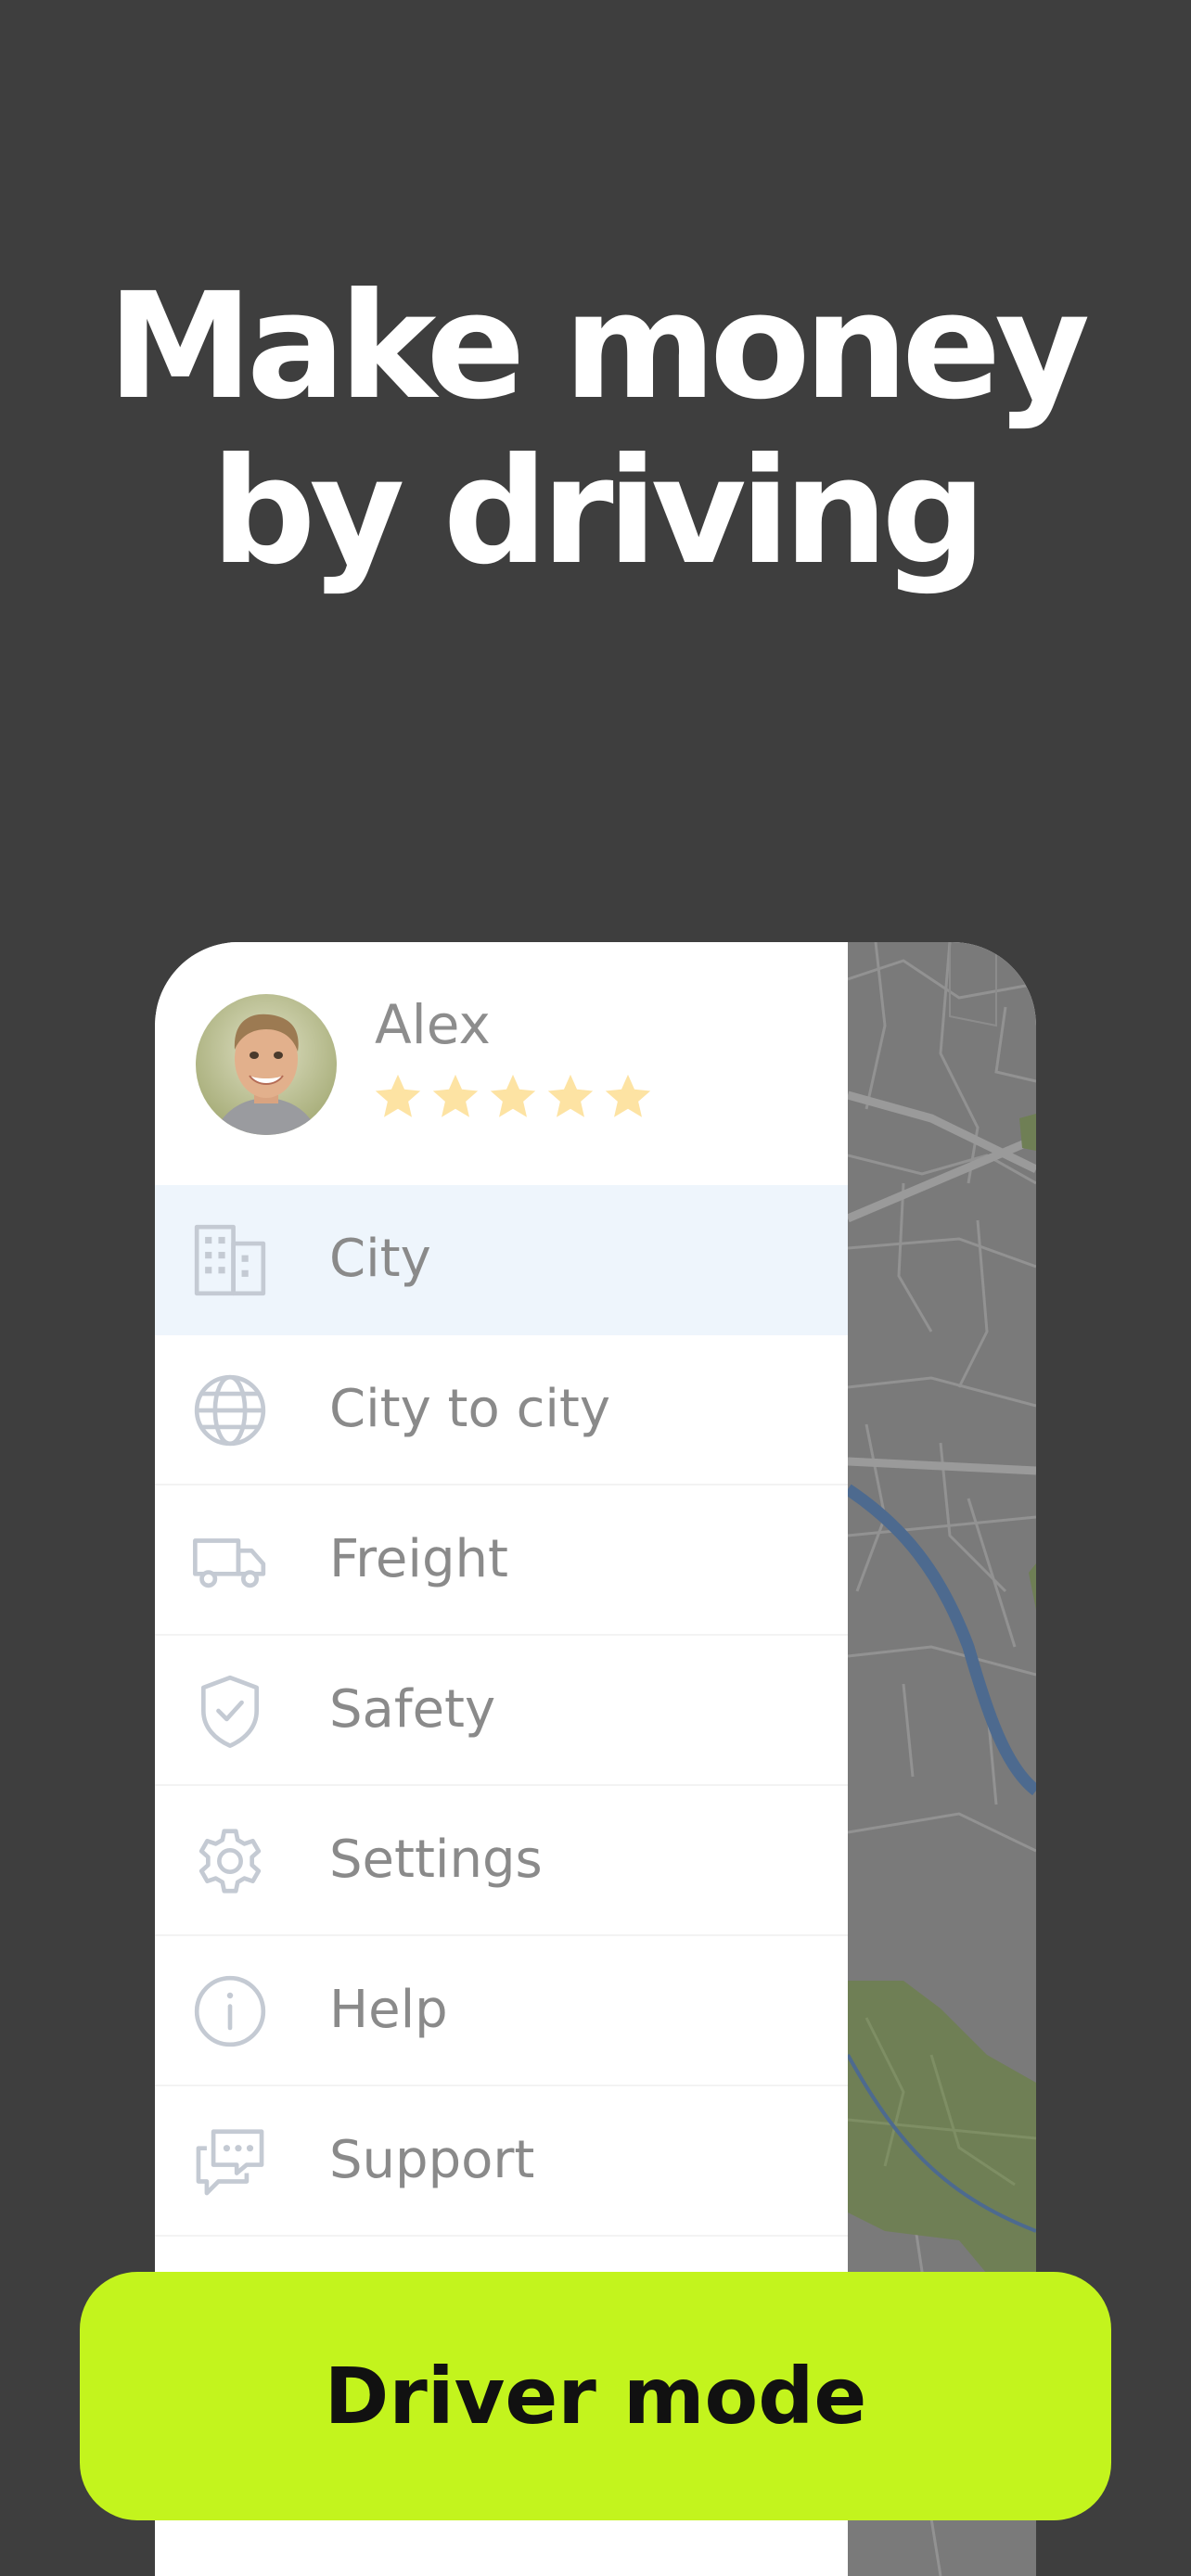 The height and width of the screenshot is (2576, 1191). What do you see at coordinates (501, 2011) in the screenshot?
I see `menu-item-help: Help` at bounding box center [501, 2011].